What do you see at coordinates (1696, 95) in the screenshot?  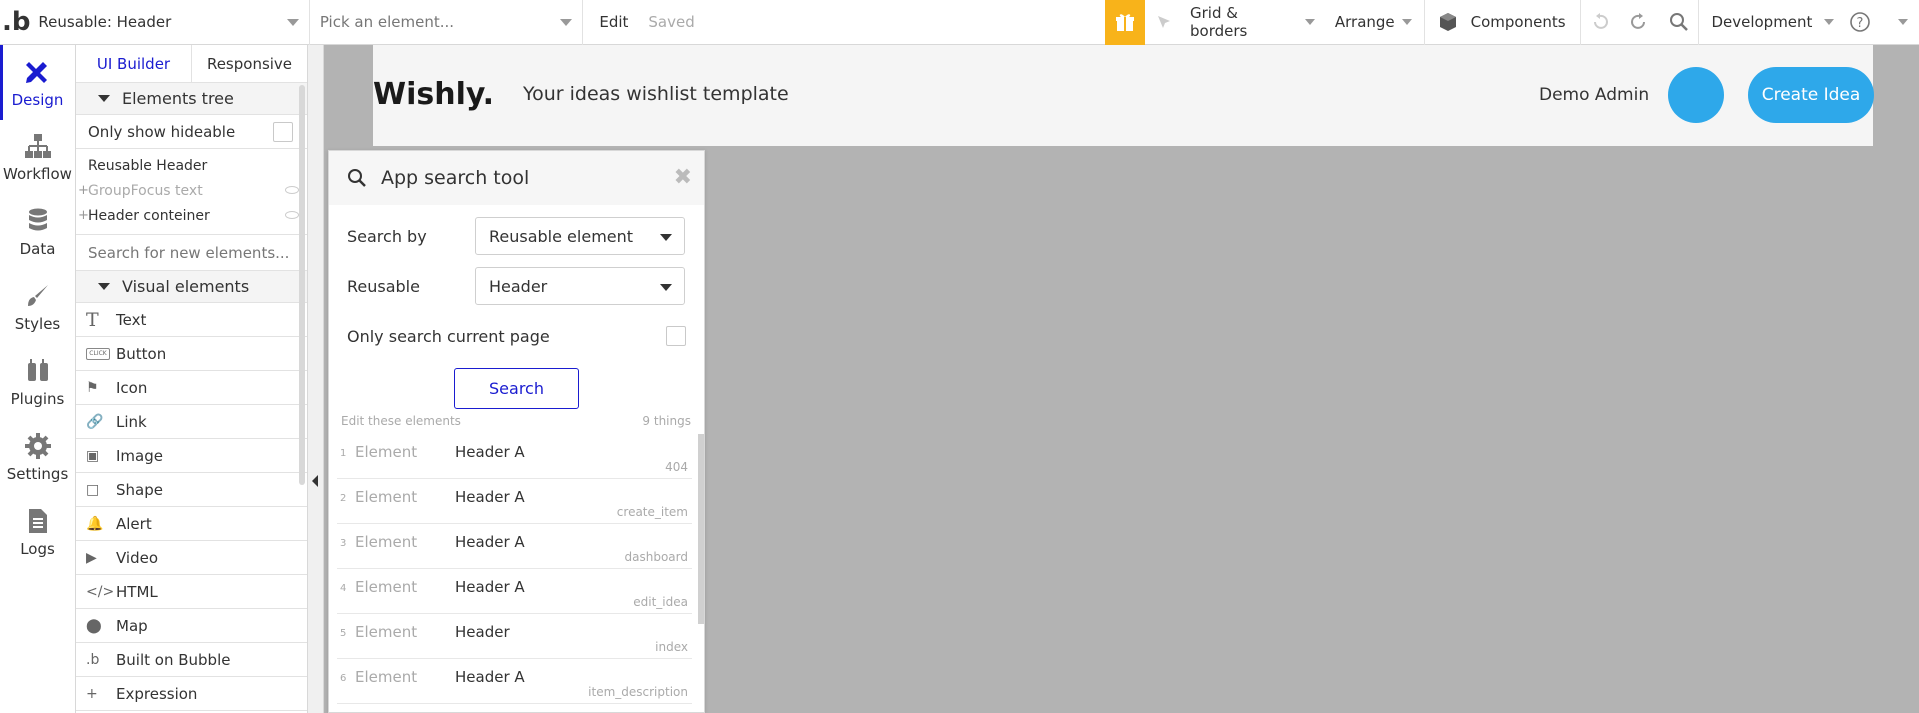 I see `avatar` at bounding box center [1696, 95].